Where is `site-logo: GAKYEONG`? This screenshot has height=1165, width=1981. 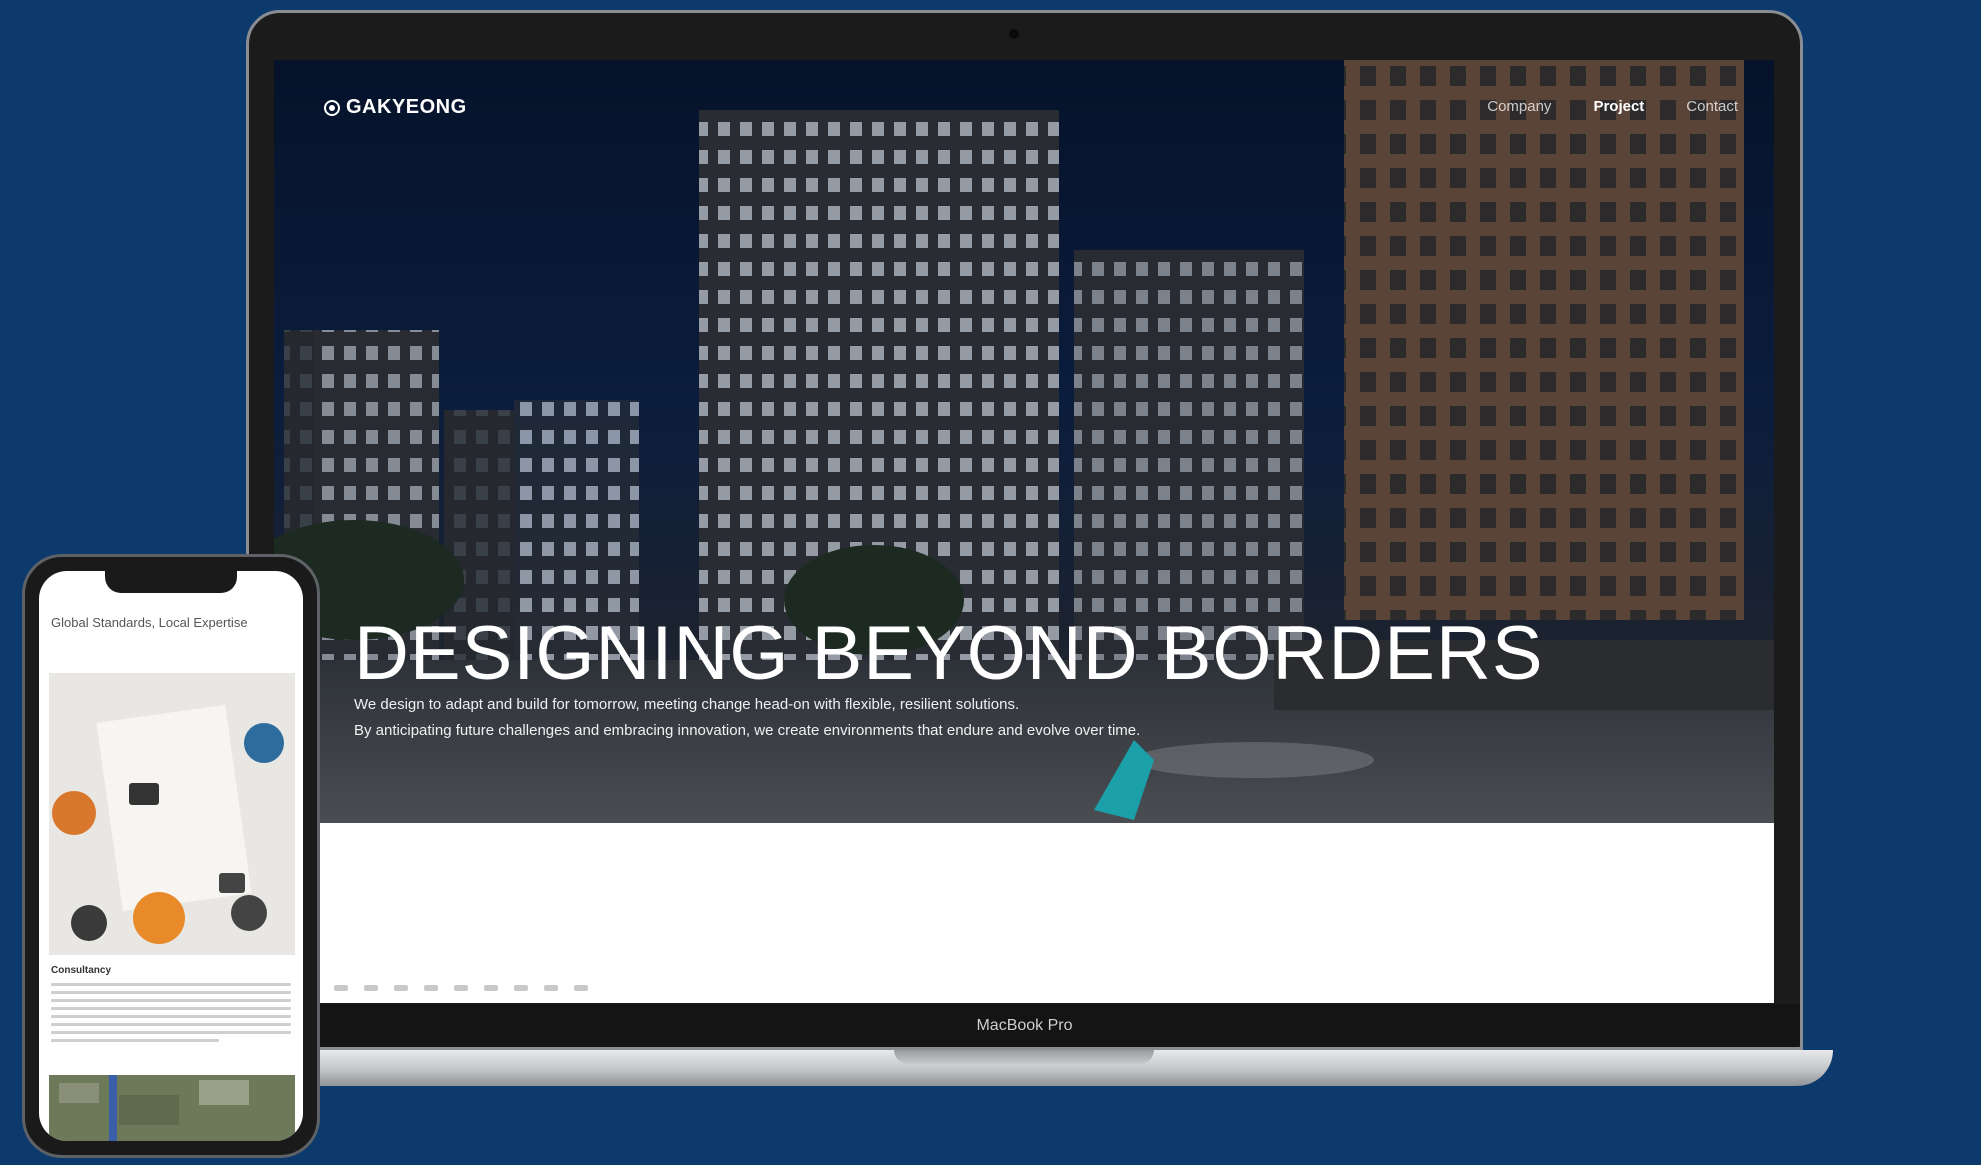 site-logo: GAKYEONG is located at coordinates (395, 107).